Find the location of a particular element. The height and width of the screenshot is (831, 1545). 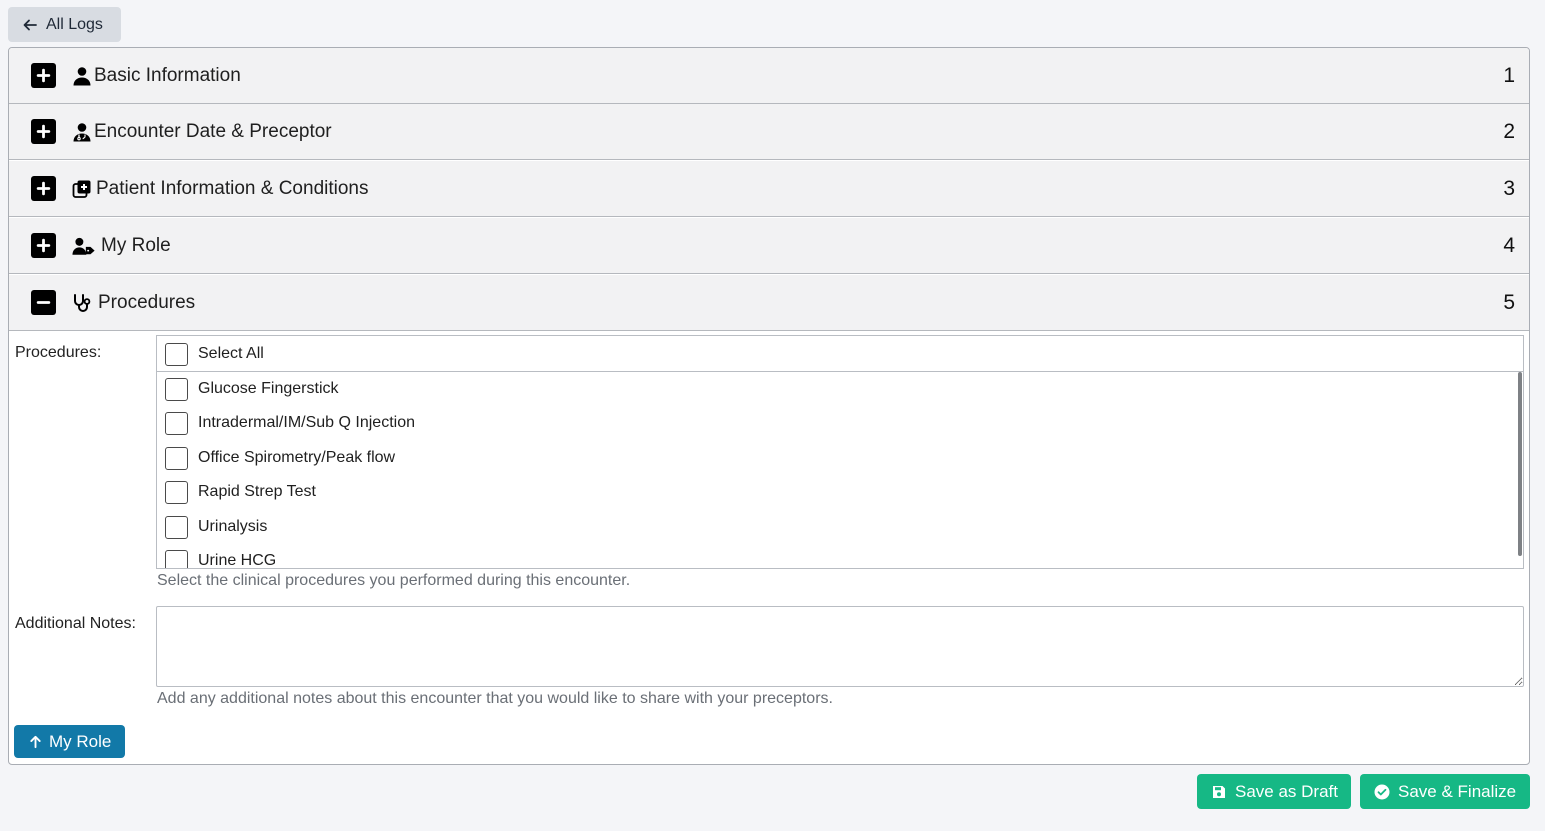

section-header-encounter-date-preceptor: Encounter Date & Preceptor 2 is located at coordinates (769, 132).